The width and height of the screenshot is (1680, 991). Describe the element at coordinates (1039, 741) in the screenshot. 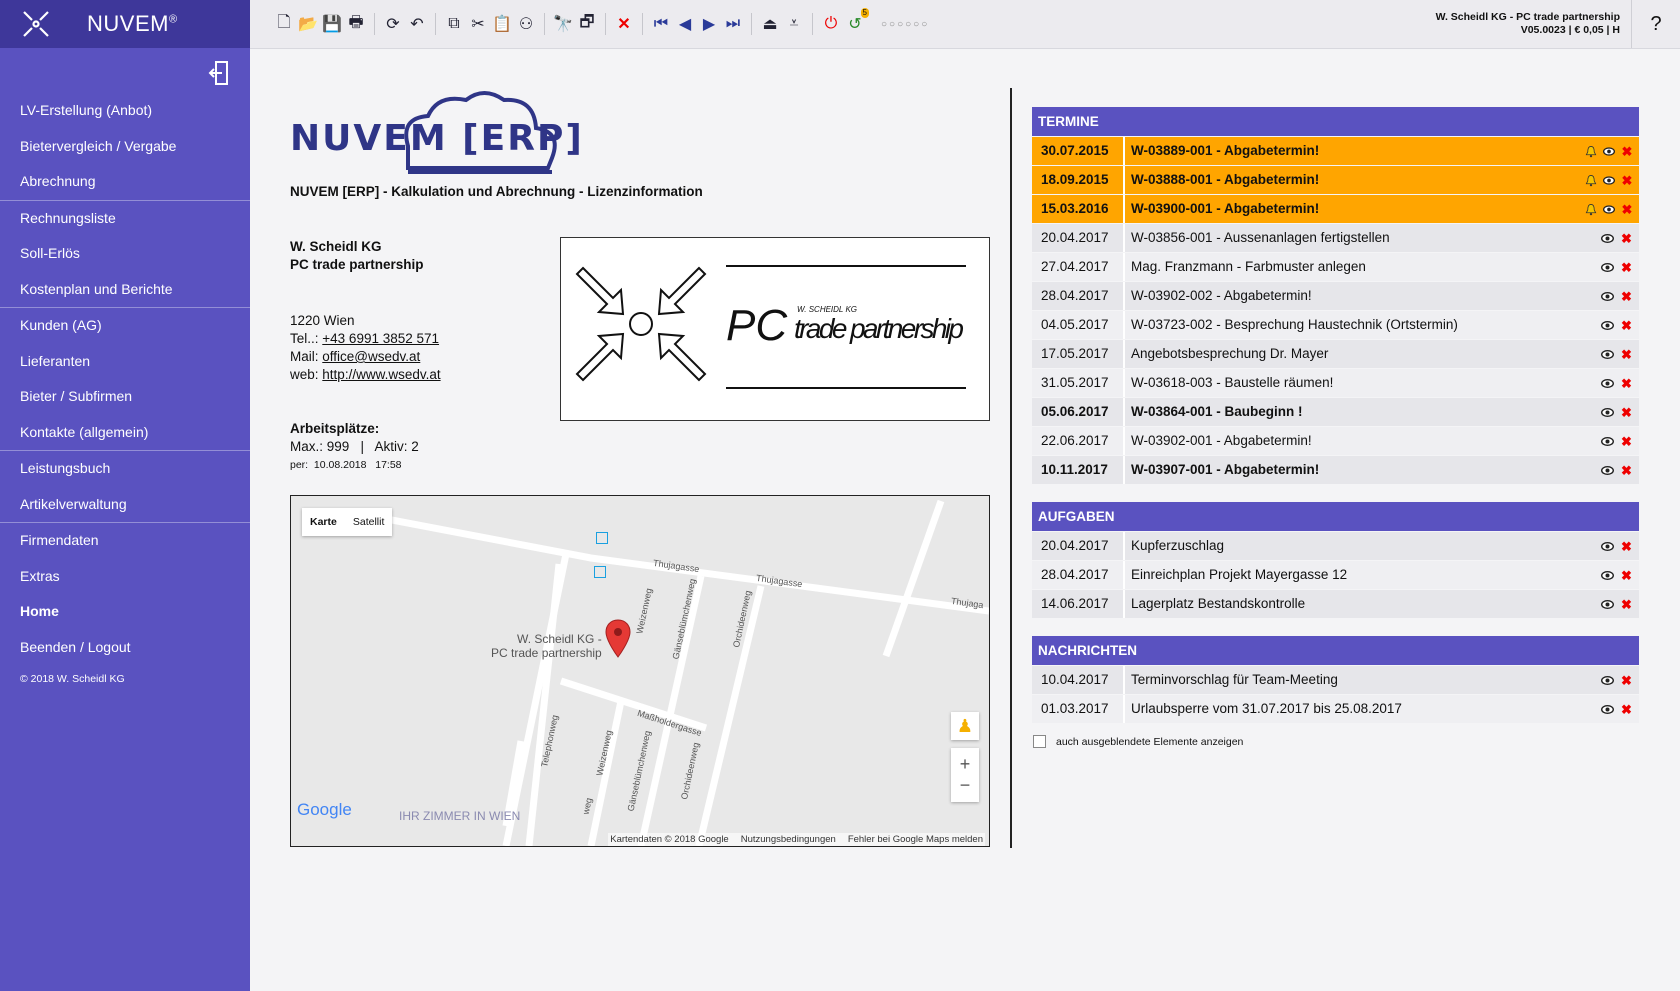

I see `show-hidden-checkbox` at that location.